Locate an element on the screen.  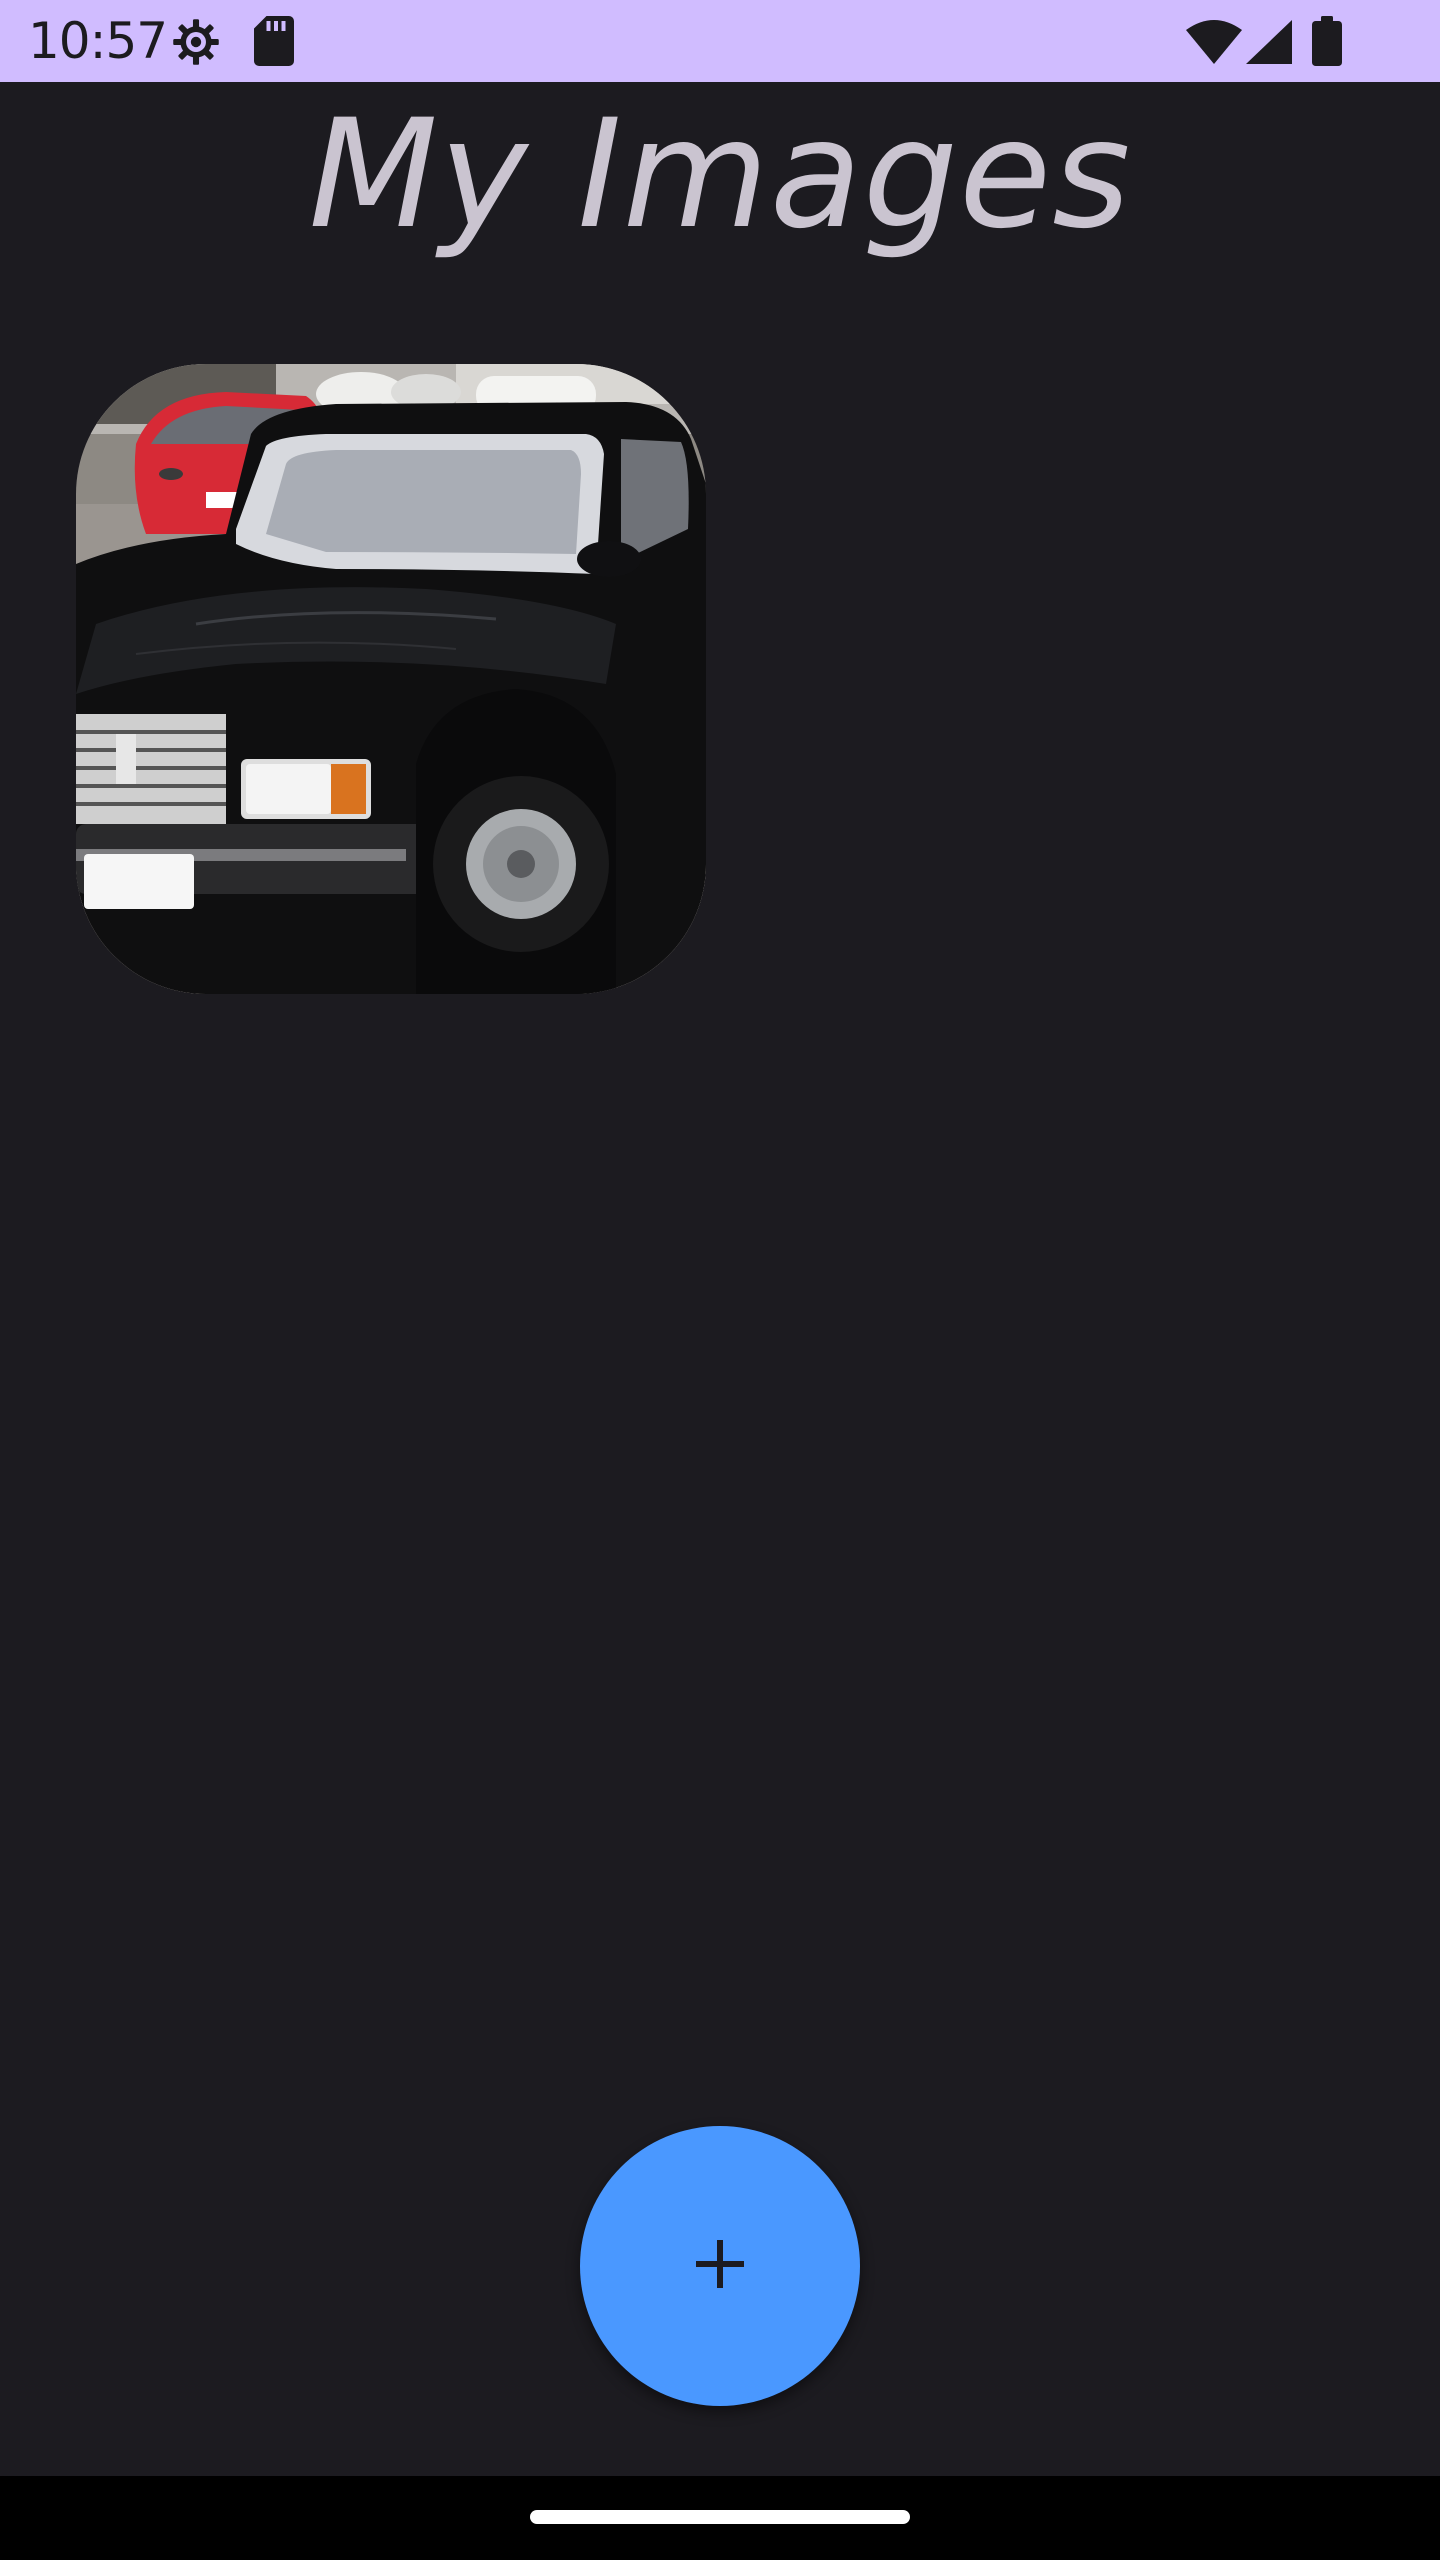
wifi-icon is located at coordinates (1214, 44).